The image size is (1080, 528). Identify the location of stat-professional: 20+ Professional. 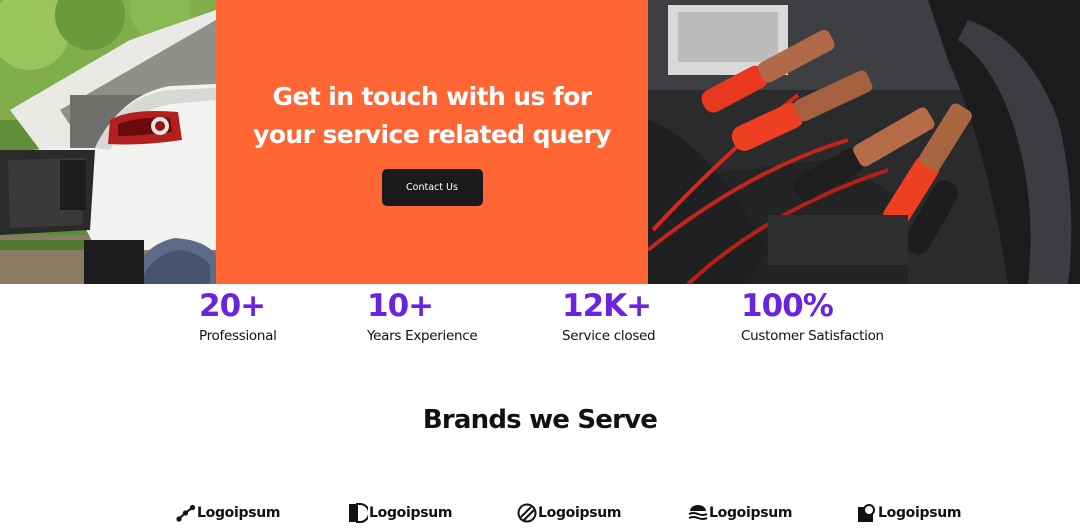
(238, 316).